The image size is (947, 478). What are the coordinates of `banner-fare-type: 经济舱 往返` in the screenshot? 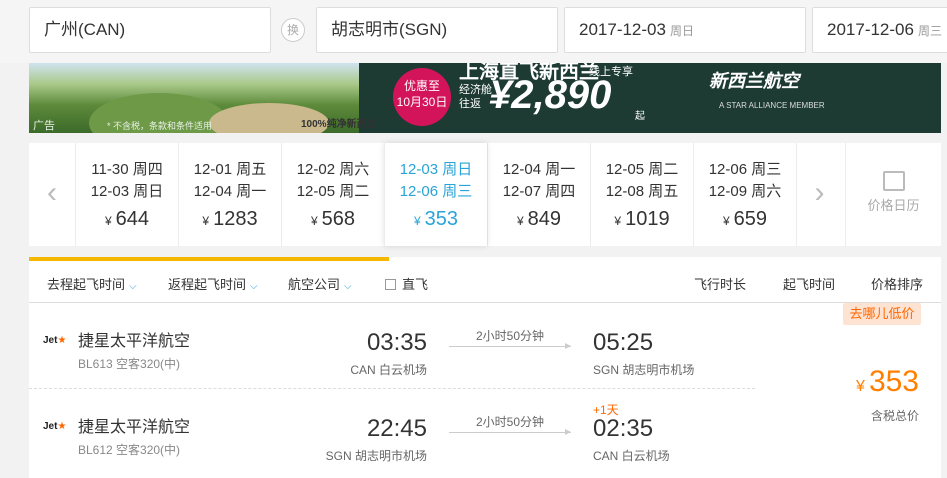 It's located at (475, 97).